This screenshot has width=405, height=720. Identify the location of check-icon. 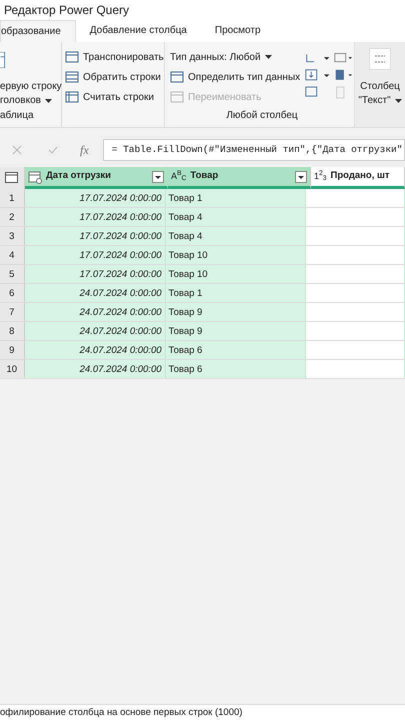
(53, 150).